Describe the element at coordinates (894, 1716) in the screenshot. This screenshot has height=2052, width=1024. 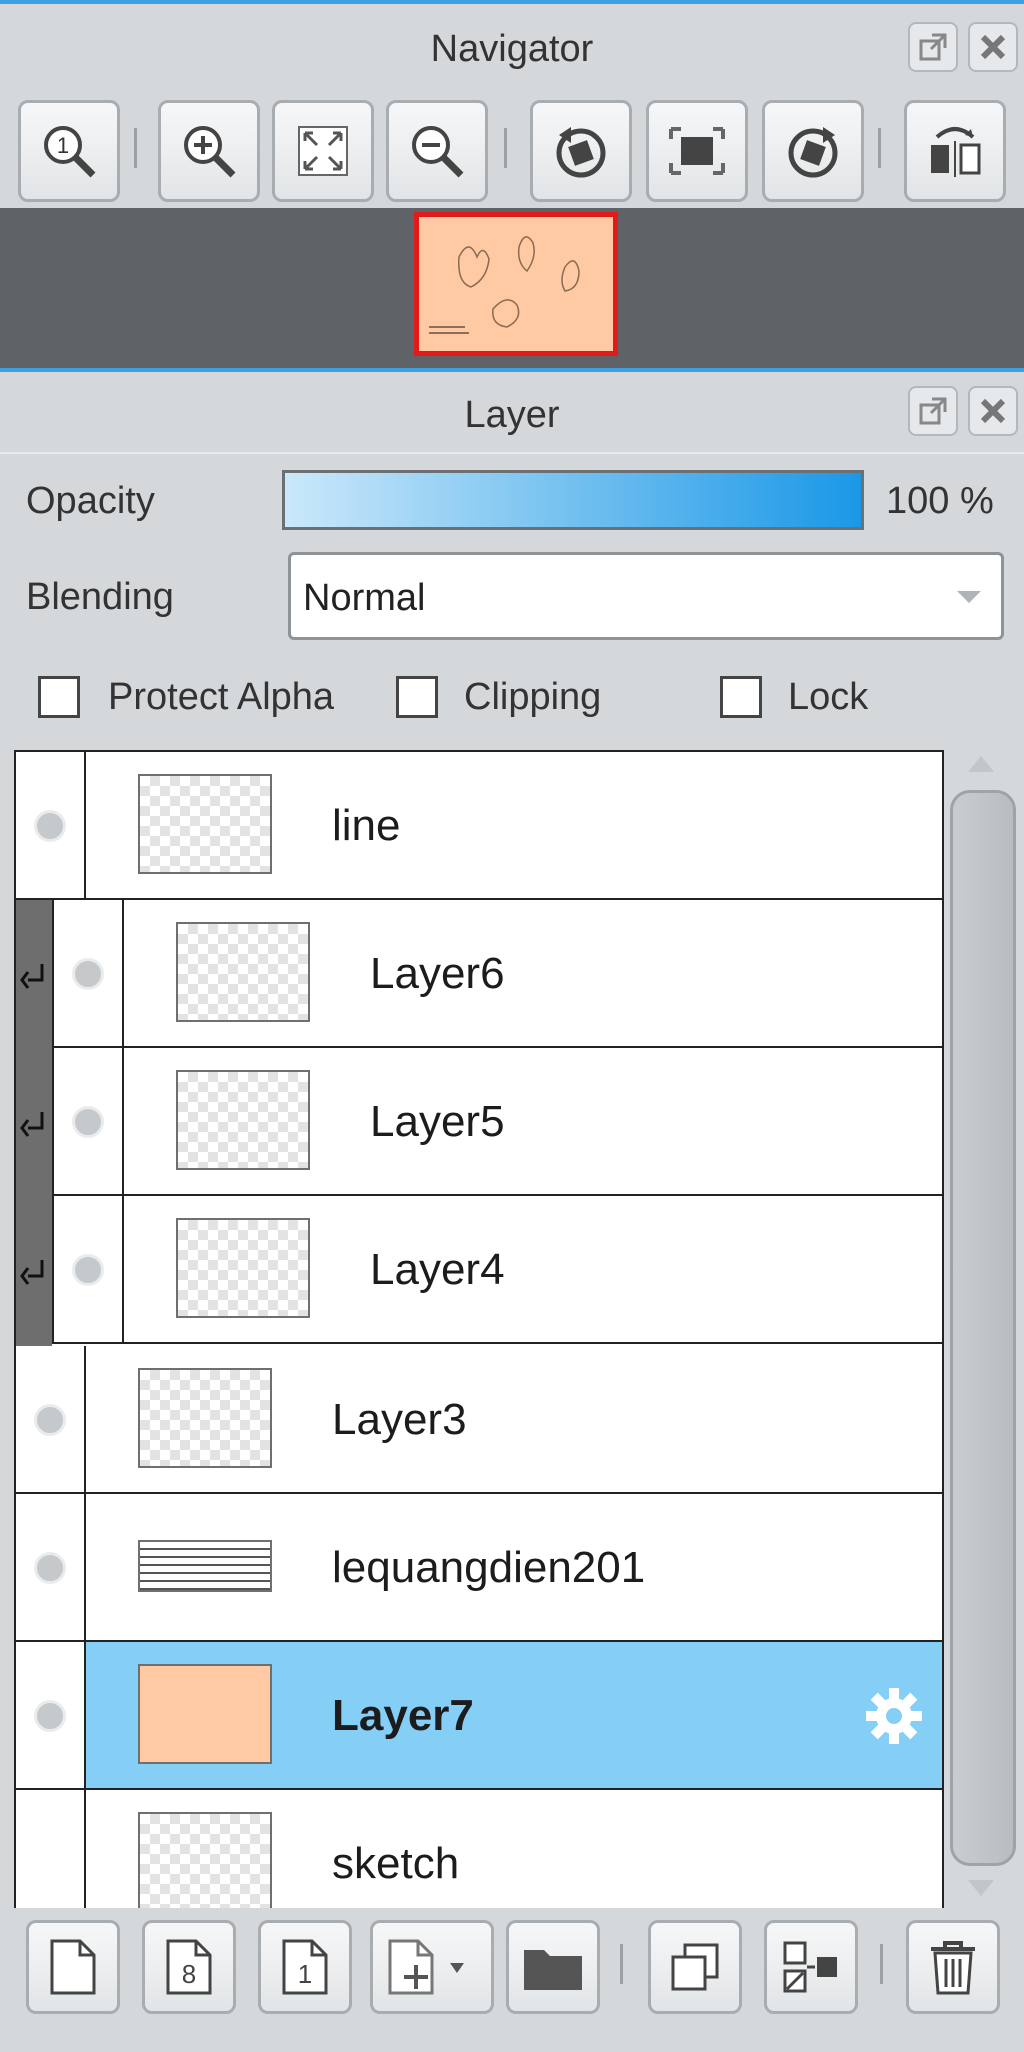
I see `gear-icon` at that location.